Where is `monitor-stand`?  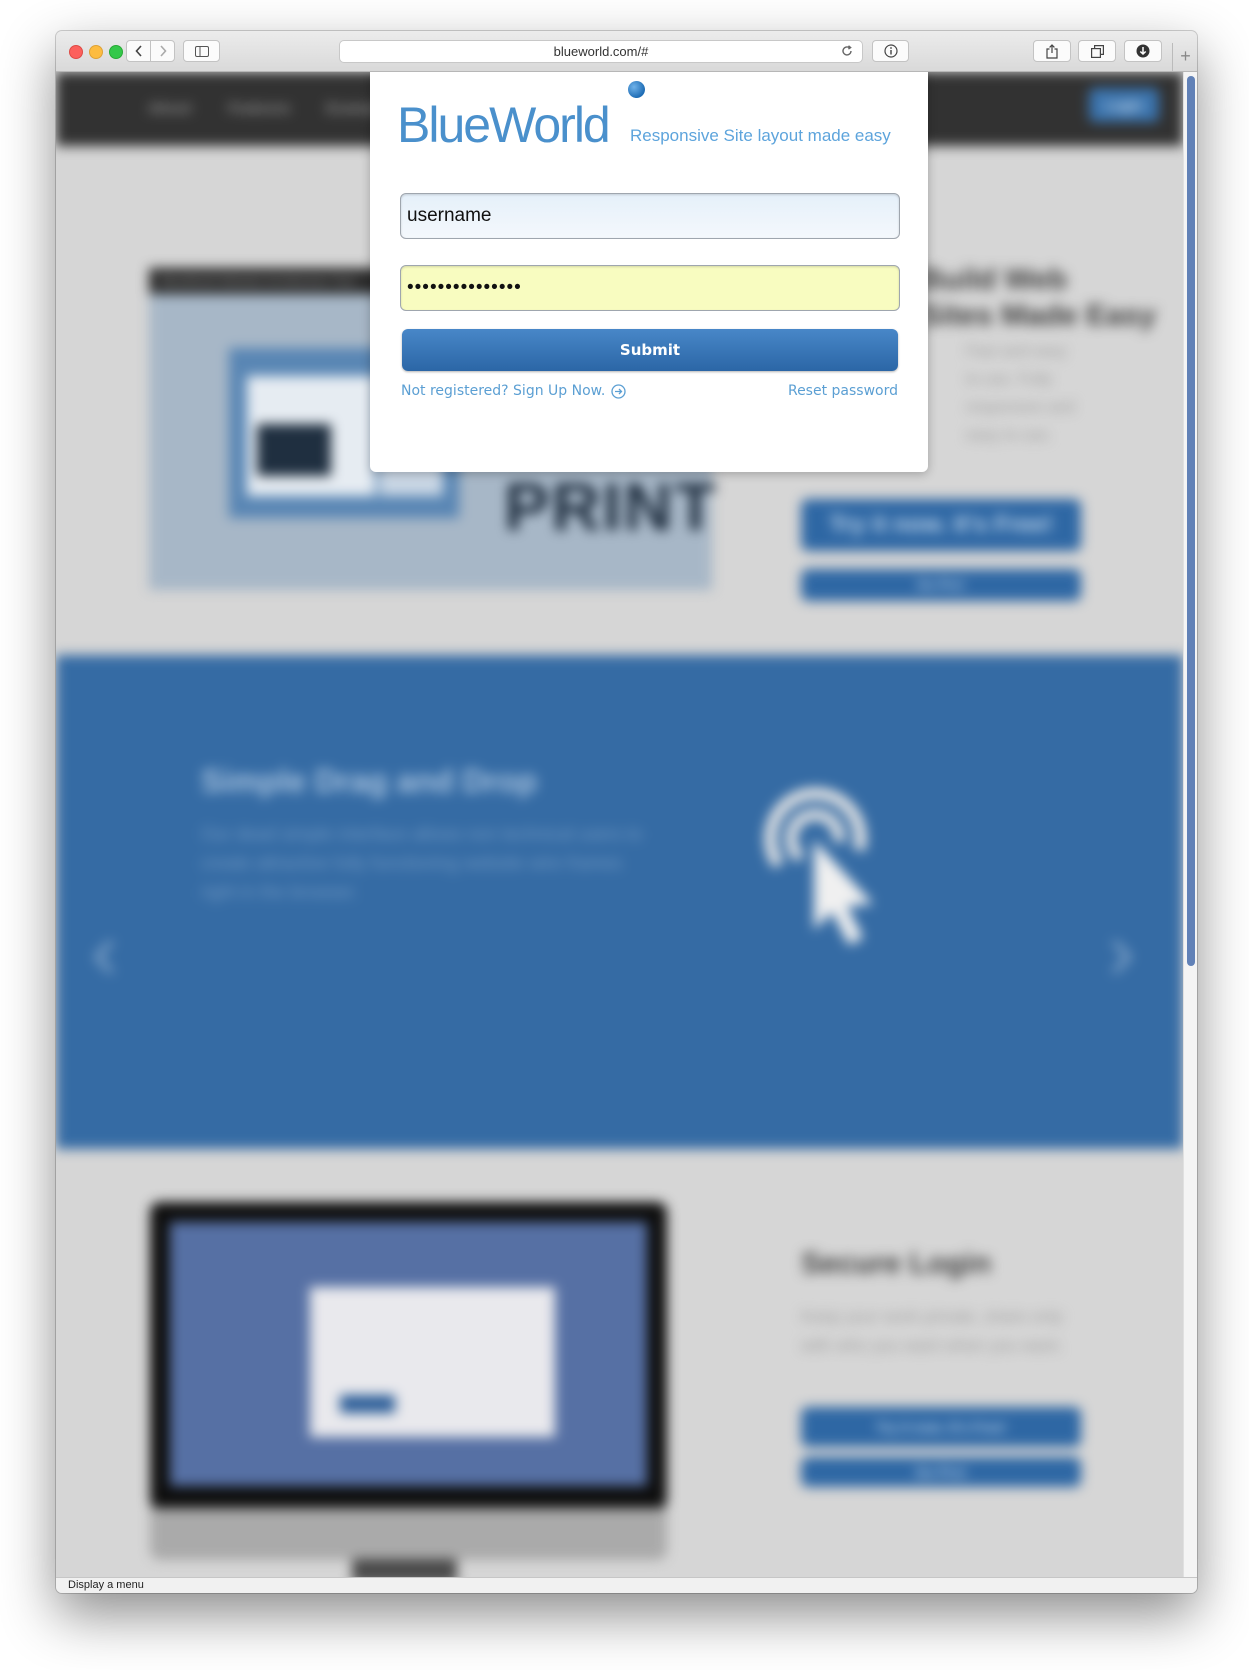
monitor-stand is located at coordinates (404, 1568).